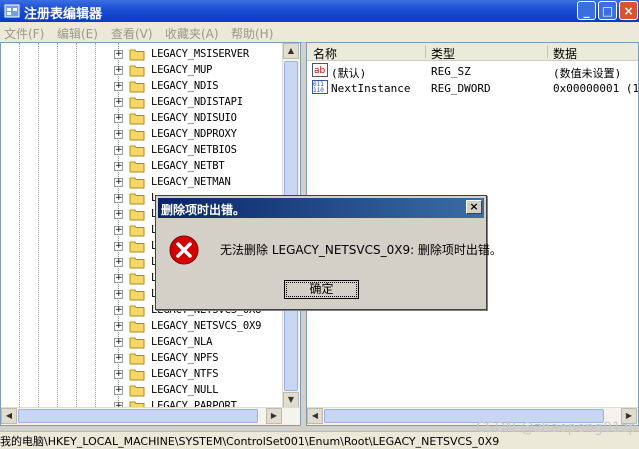  What do you see at coordinates (185, 374) in the screenshot?
I see `tree-node-label: LEGACY_NTFS` at bounding box center [185, 374].